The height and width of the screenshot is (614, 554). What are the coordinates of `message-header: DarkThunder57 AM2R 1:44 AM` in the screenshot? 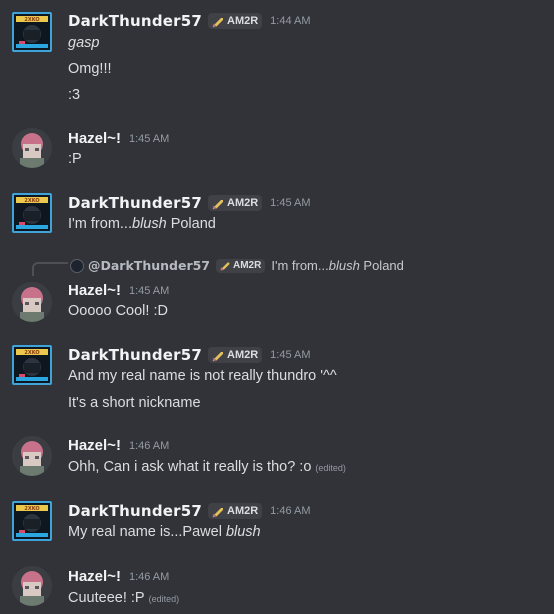 It's located at (189, 21).